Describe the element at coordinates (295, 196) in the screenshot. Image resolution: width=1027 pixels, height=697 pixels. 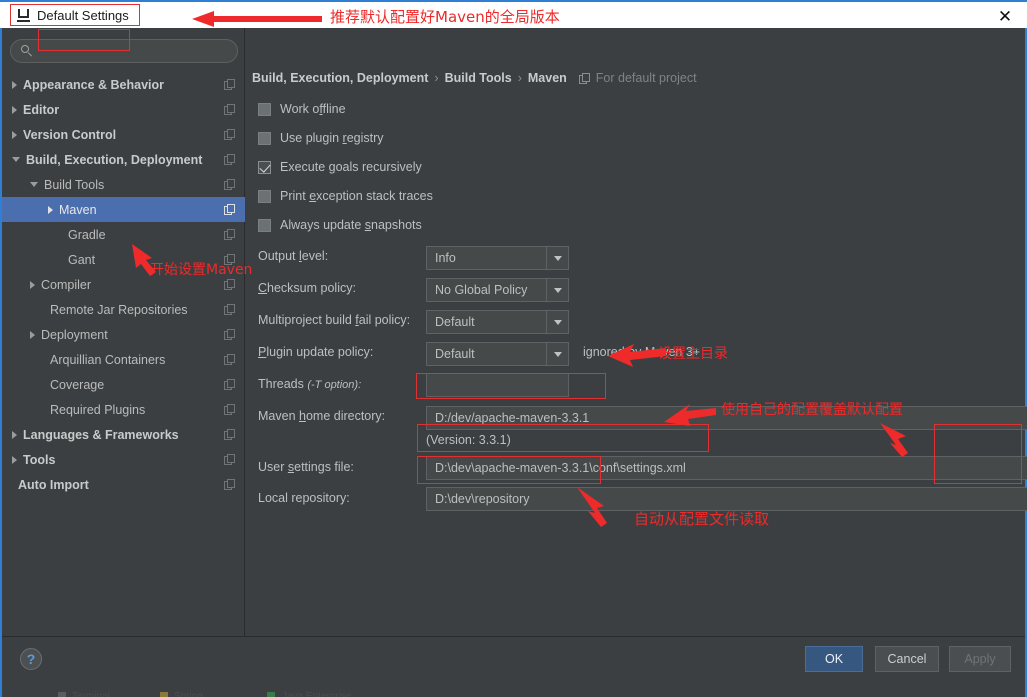
I see `label-pre: Print` at that location.